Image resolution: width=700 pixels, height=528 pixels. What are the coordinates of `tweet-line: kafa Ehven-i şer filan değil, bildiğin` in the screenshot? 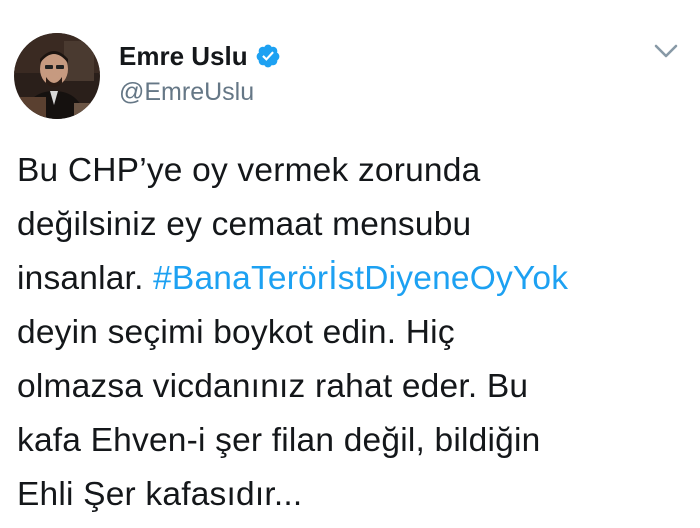 It's located at (279, 440).